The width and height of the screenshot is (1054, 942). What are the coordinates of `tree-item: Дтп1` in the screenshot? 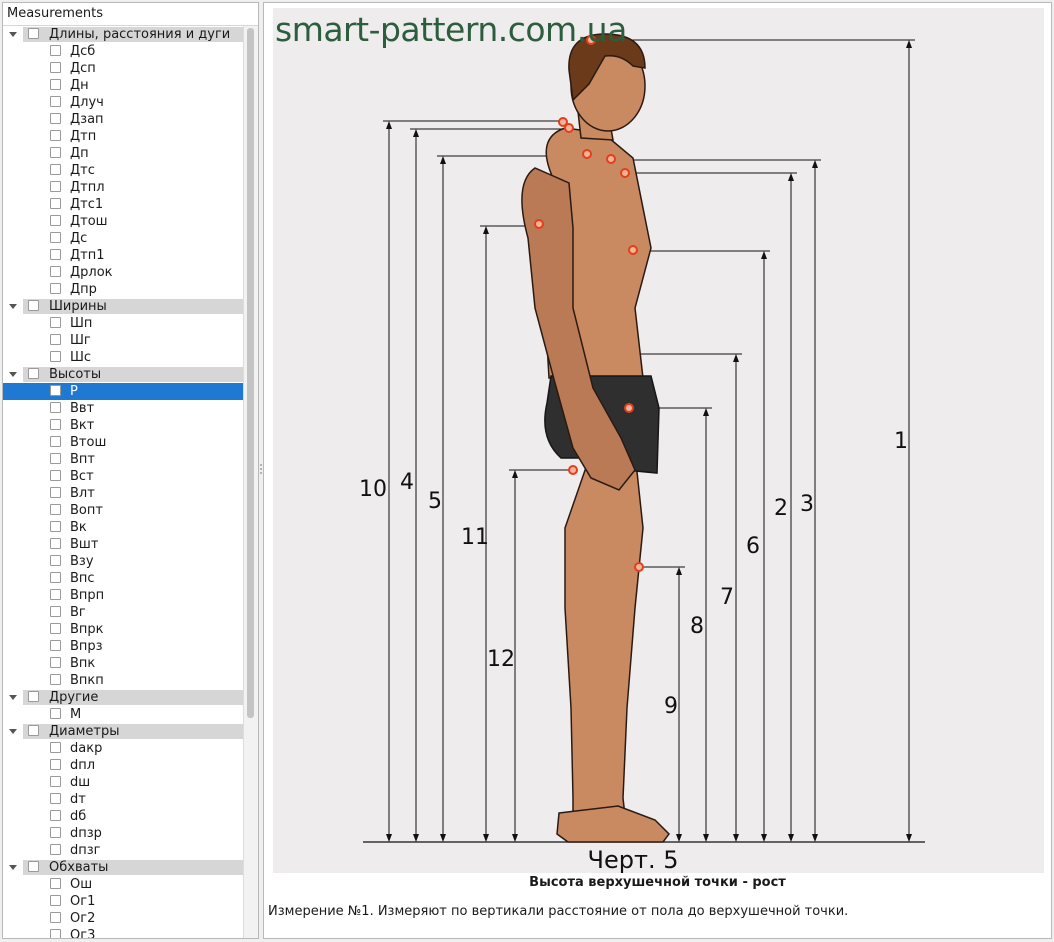 It's located at (123, 255).